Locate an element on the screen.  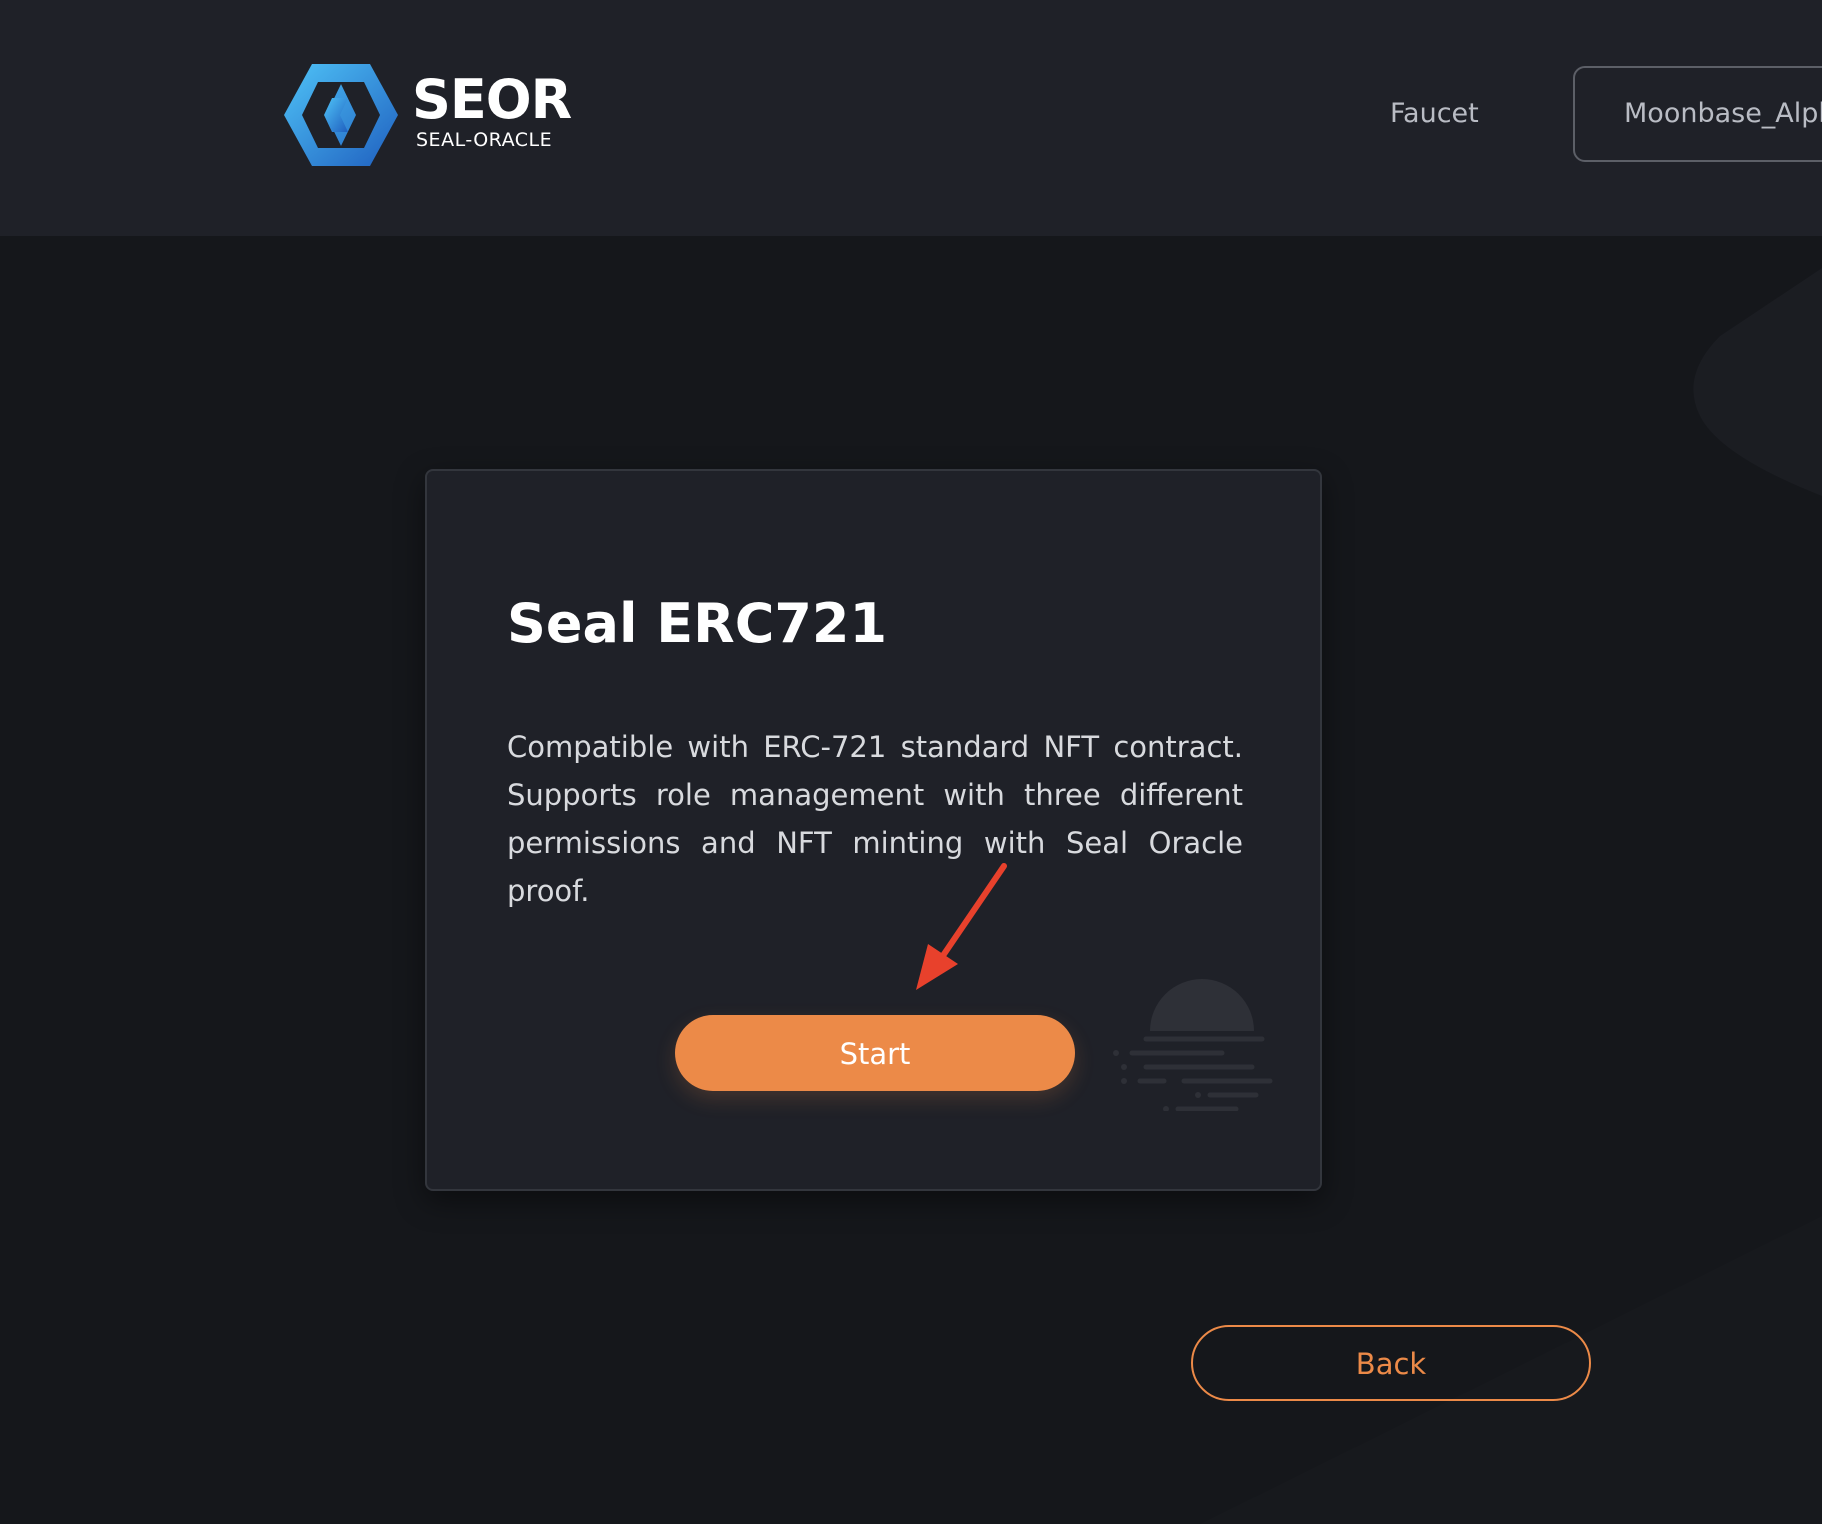
sunset-lines-icon is located at coordinates (1193, 1045).